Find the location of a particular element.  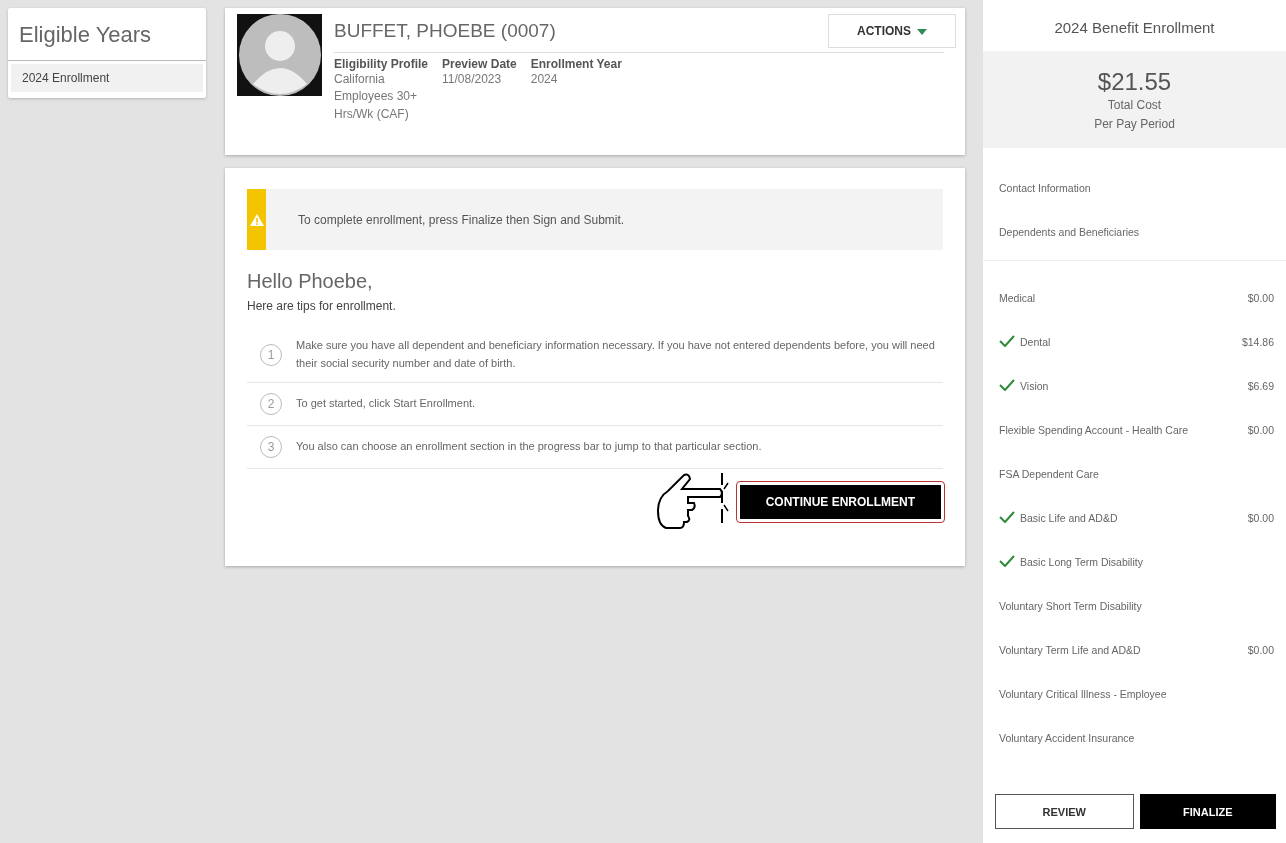

caret-icon is located at coordinates (922, 32).